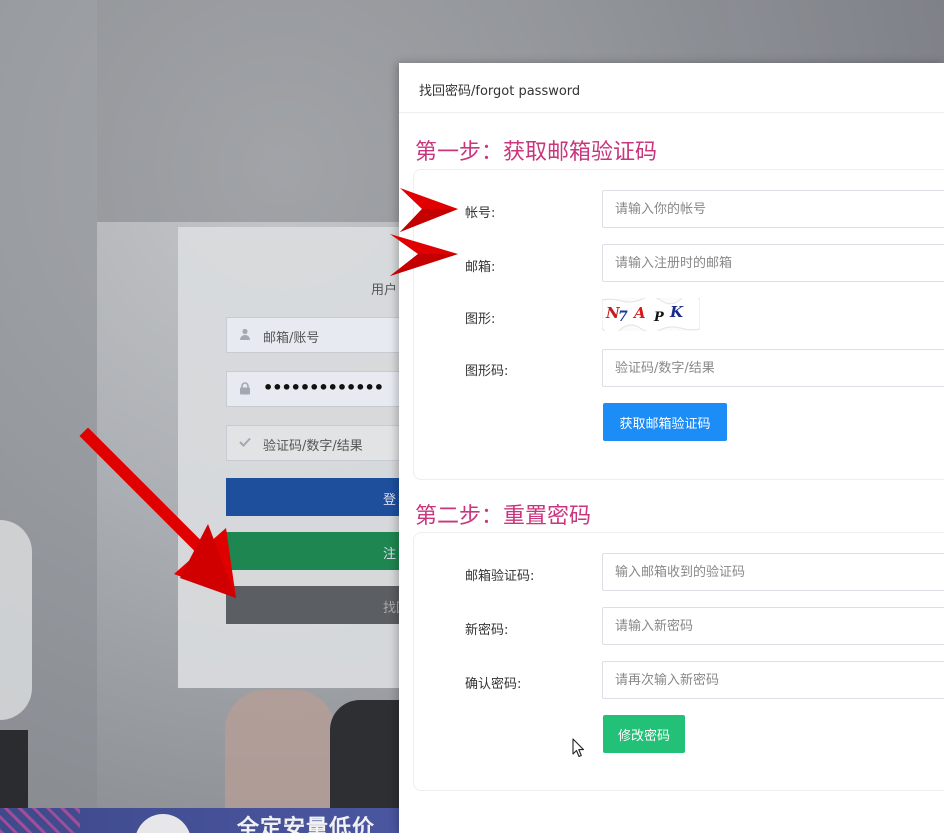  Describe the element at coordinates (773, 572) in the screenshot. I see `email-code-input` at that location.